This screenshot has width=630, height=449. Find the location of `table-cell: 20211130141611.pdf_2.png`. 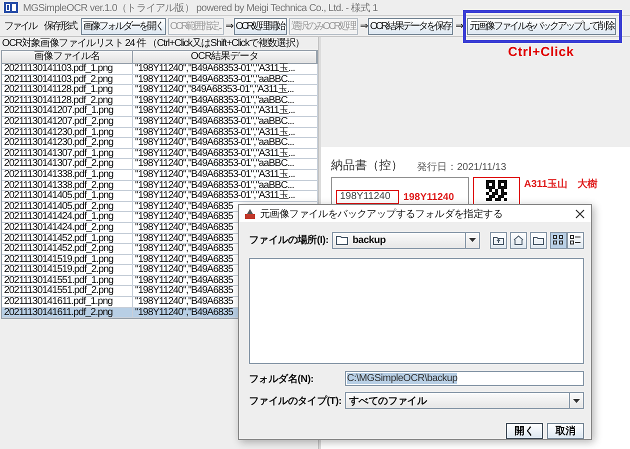

table-cell: 20211130141611.pdf_2.png is located at coordinates (67, 313).